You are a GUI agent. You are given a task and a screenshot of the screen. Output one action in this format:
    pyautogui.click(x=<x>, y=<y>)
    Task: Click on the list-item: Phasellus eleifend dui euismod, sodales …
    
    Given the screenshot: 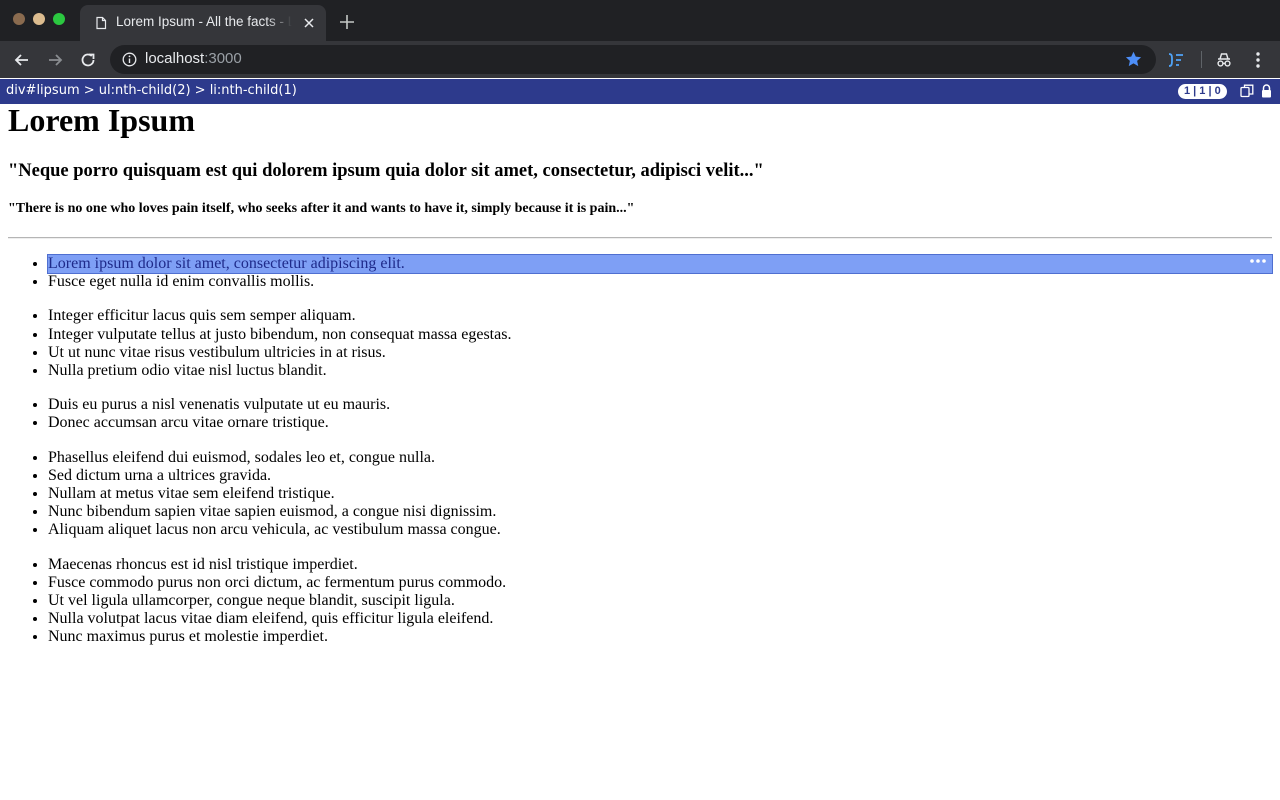 What is the action you would take?
    pyautogui.click(x=660, y=458)
    